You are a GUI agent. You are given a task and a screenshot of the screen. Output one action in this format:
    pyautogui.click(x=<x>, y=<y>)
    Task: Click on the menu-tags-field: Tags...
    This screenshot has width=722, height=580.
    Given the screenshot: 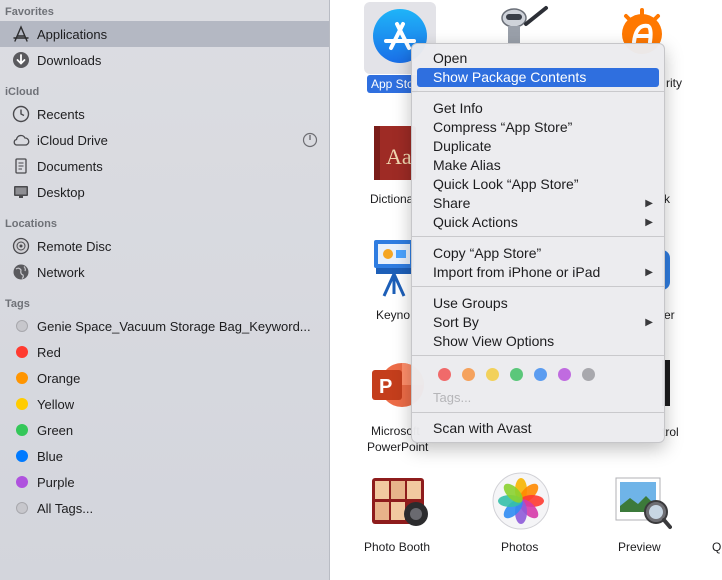 What is the action you would take?
    pyautogui.click(x=452, y=397)
    